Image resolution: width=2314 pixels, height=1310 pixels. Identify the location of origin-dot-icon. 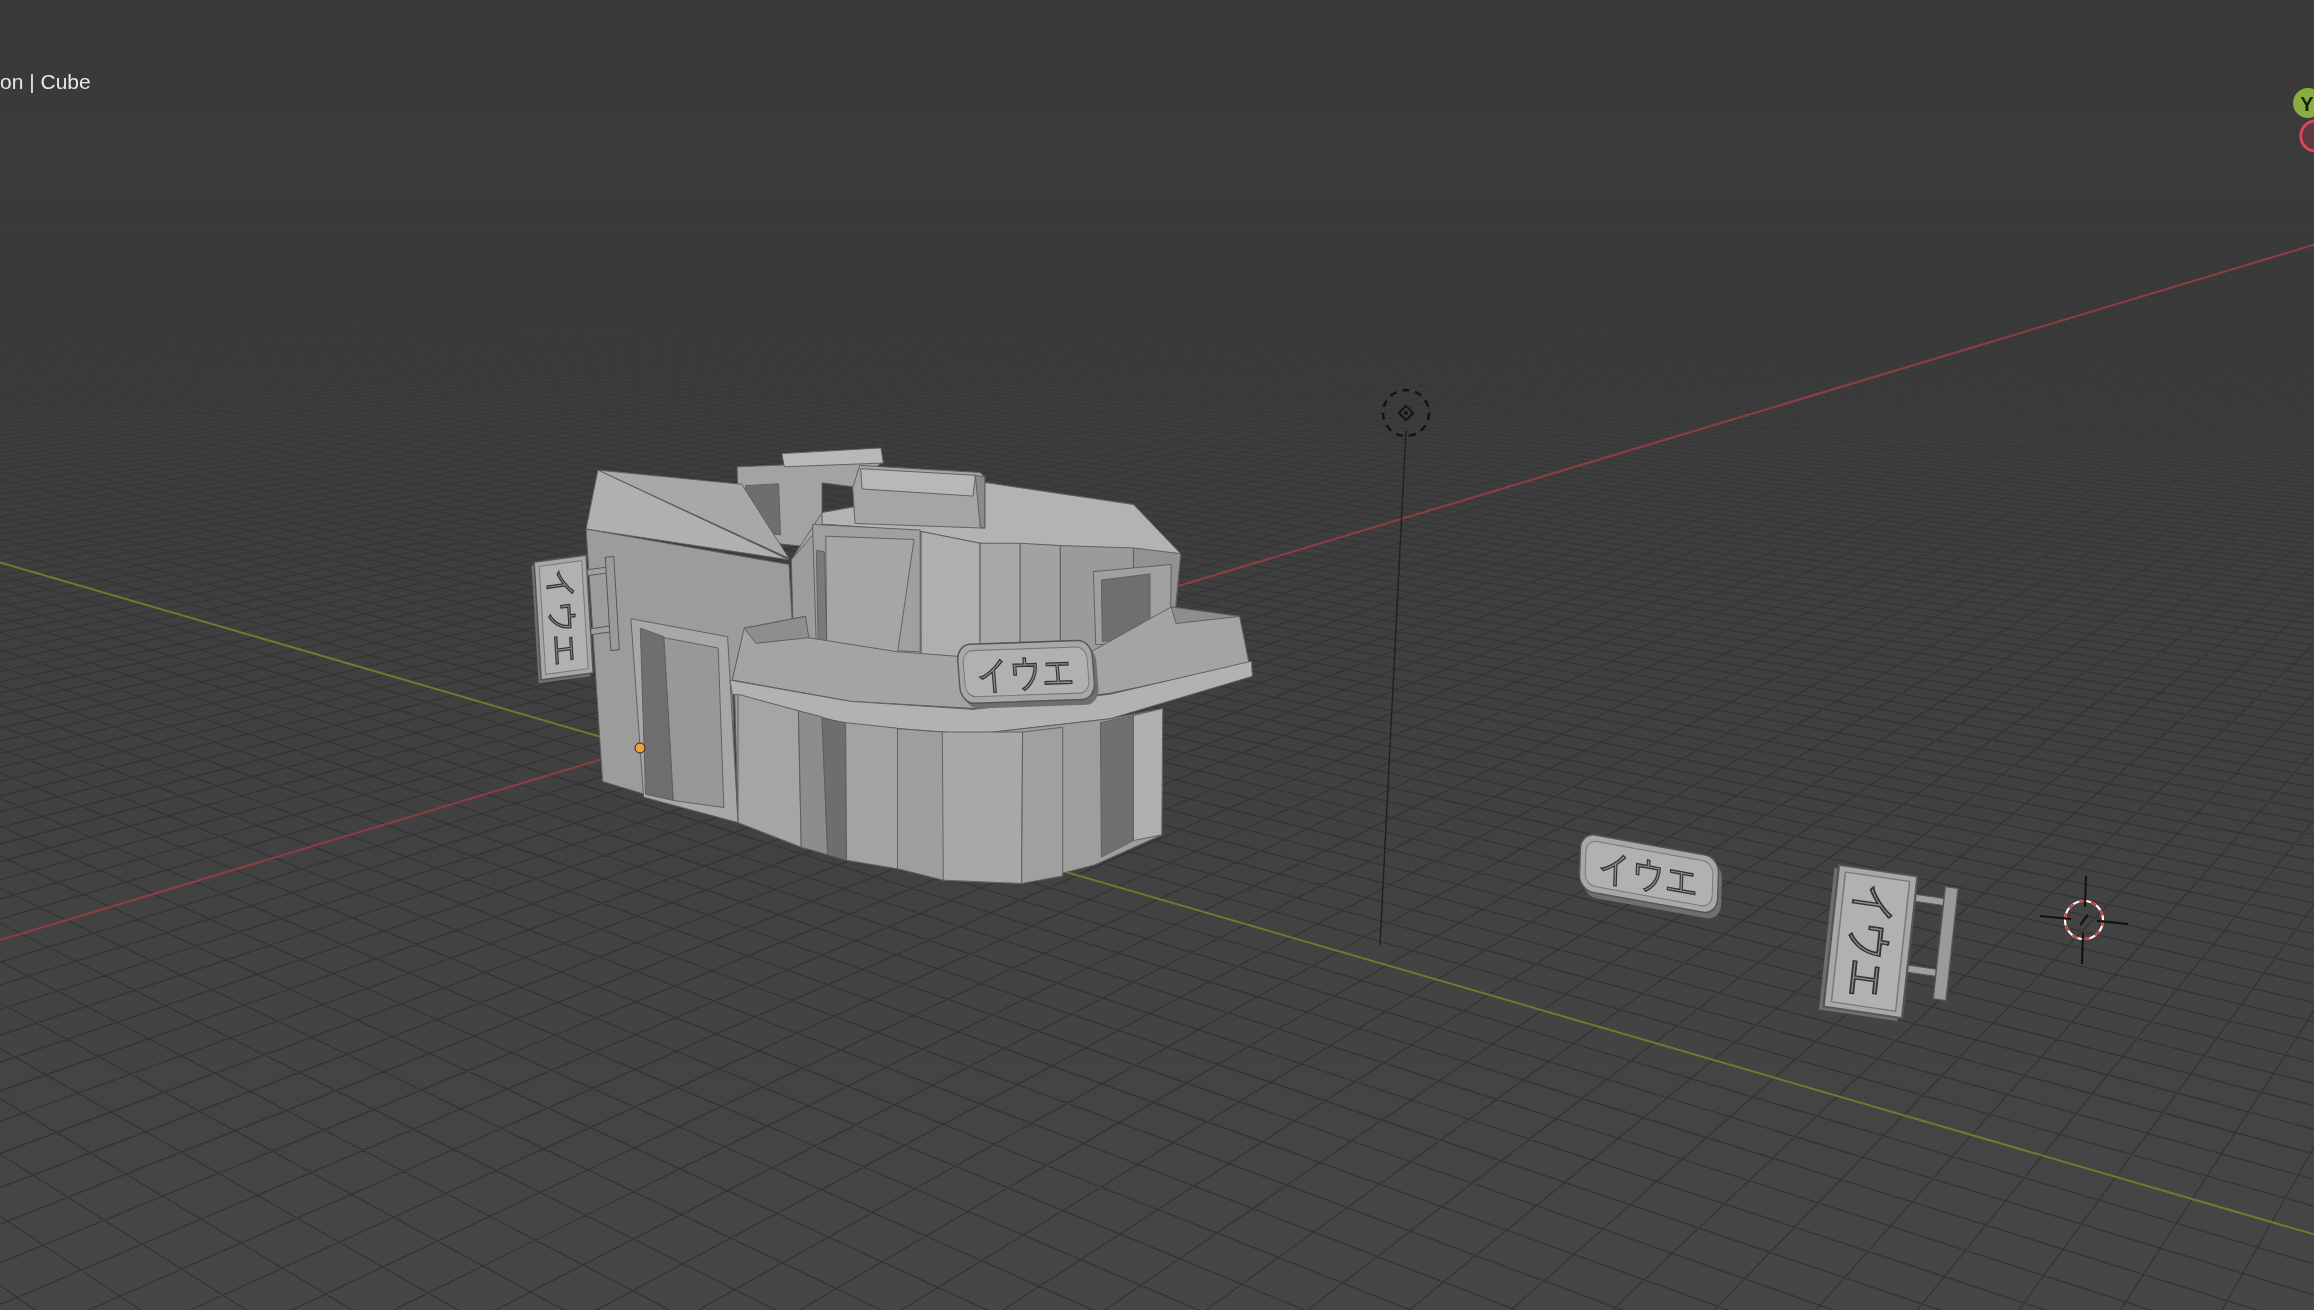
(640, 748).